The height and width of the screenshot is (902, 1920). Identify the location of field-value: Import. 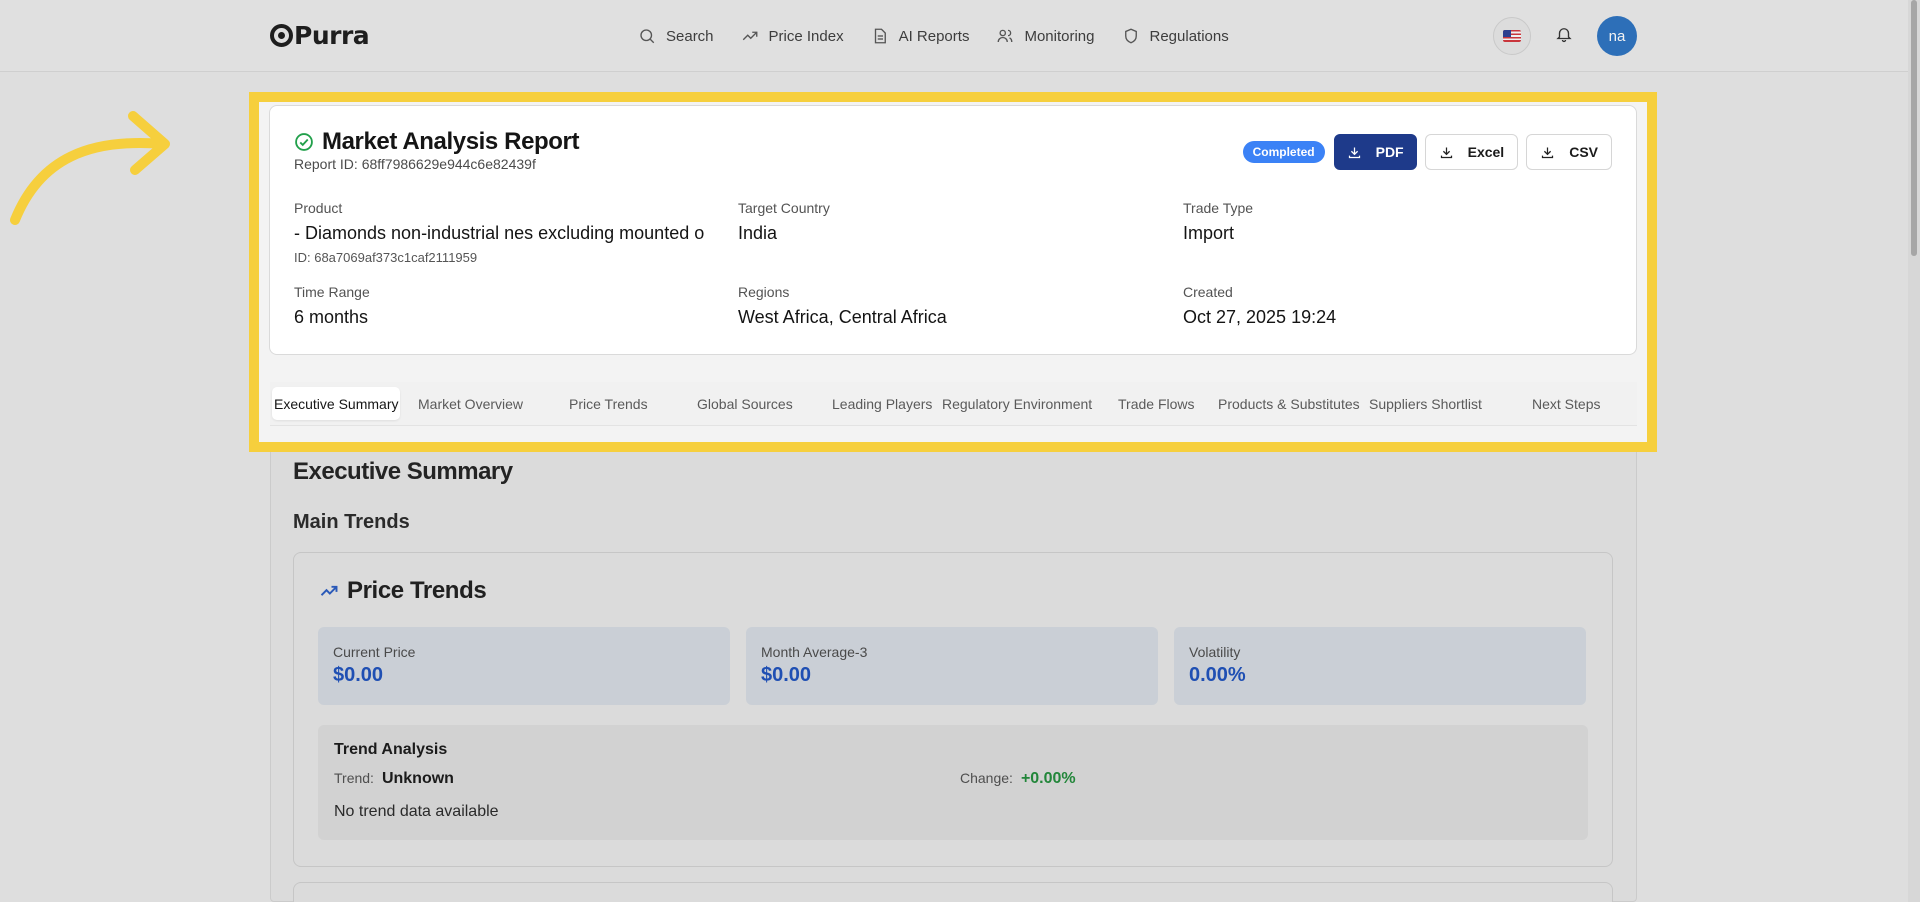
(1209, 233).